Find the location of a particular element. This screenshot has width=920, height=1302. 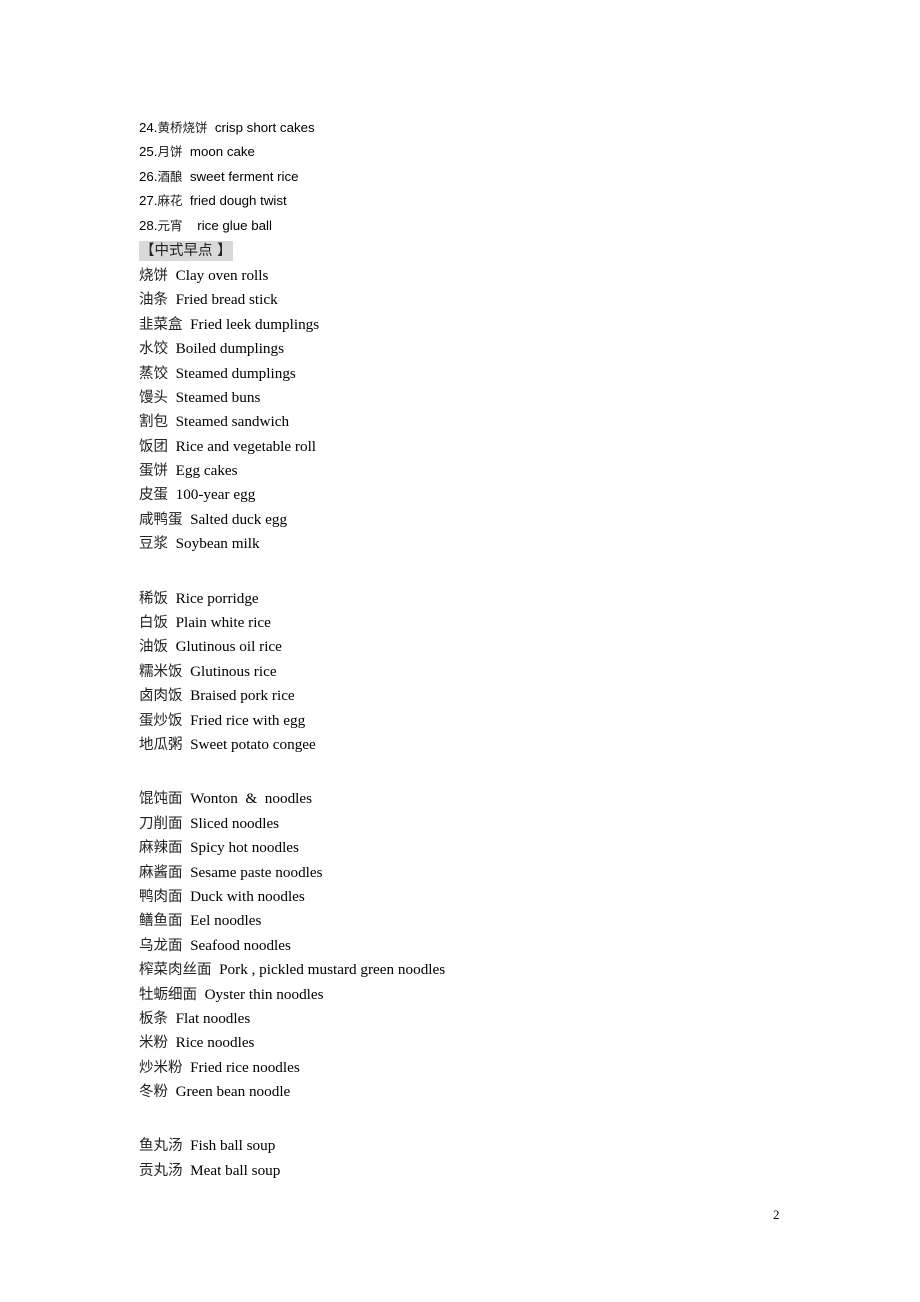

item-chinese: 韭菜盒 is located at coordinates (161, 324).